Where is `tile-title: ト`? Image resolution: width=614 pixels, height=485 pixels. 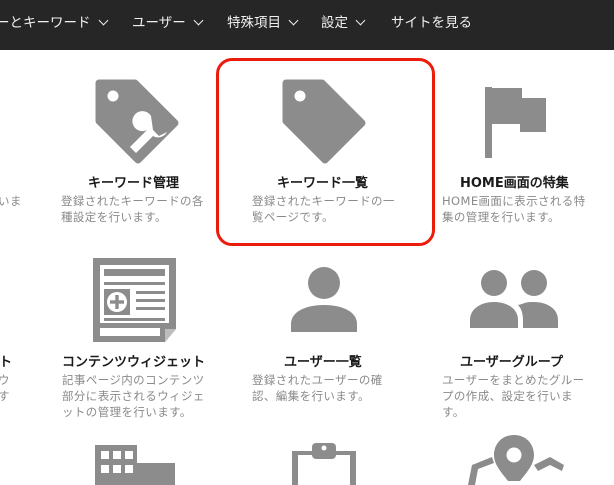 tile-title: ト is located at coordinates (6, 362).